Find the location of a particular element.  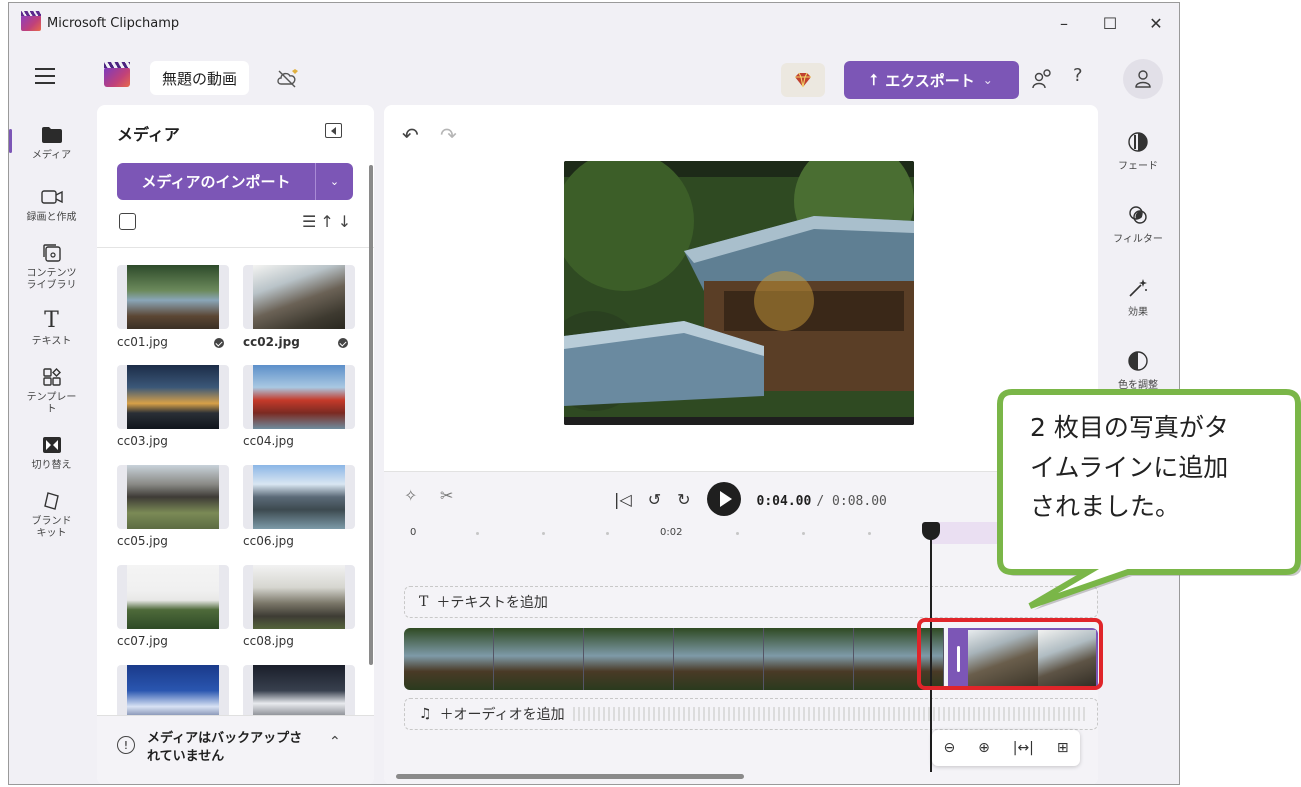

zoom-out-icon: ⊖ is located at coordinates (949, 748).